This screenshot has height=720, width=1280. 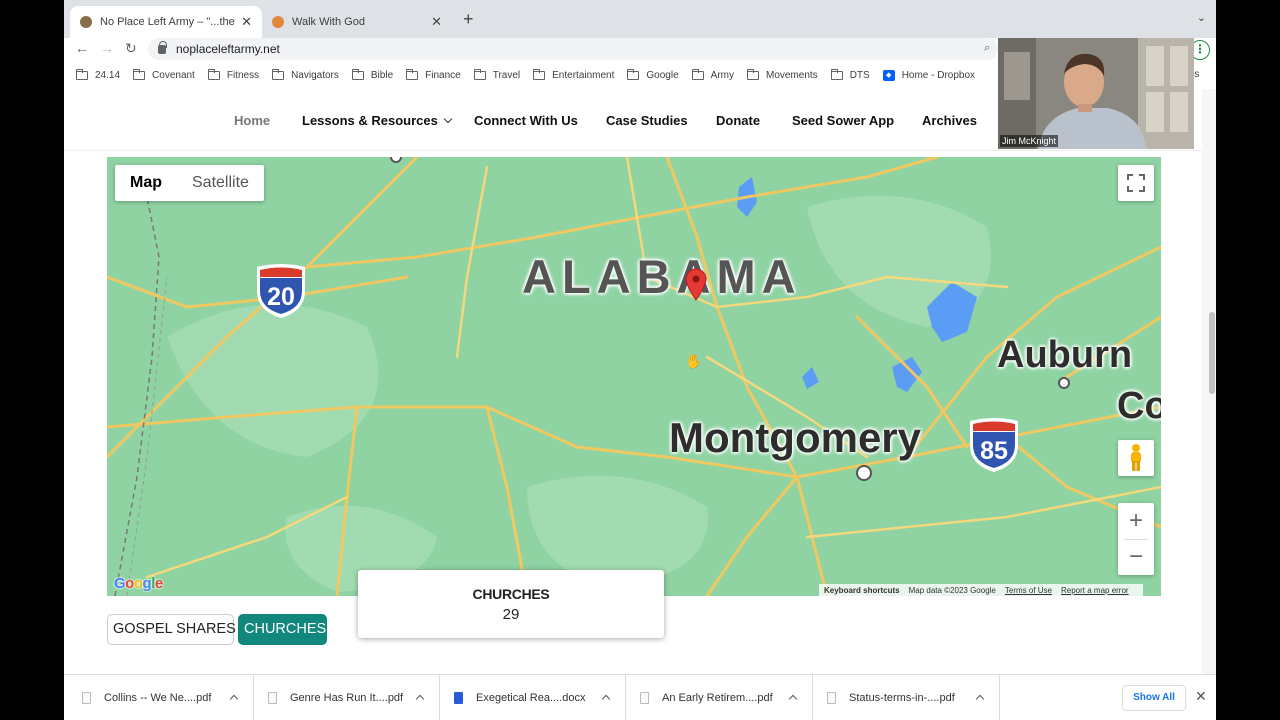 What do you see at coordinates (305, 74) in the screenshot?
I see `bookmark-folder: Navigators` at bounding box center [305, 74].